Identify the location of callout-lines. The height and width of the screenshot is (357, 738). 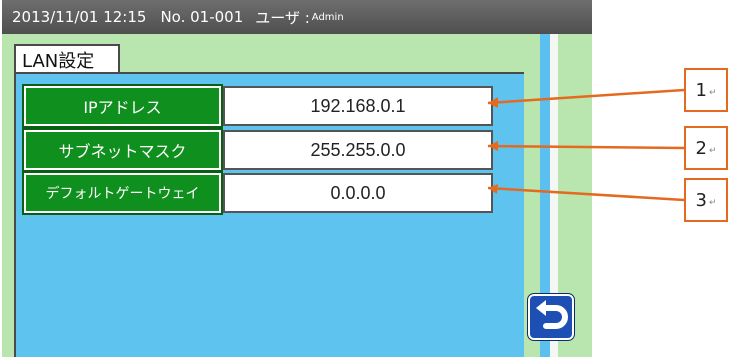
(586, 145).